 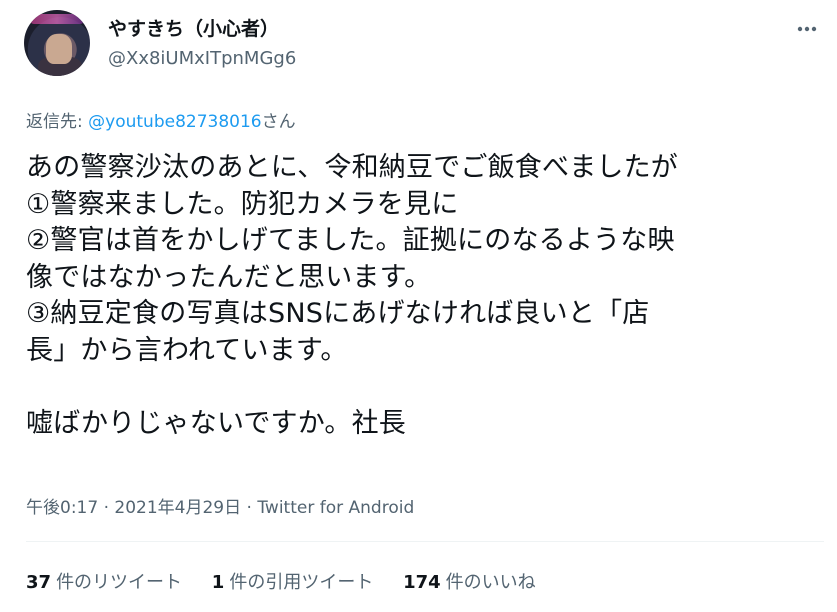 What do you see at coordinates (119, 582) in the screenshot?
I see `retweets-label: 件のリツイート` at bounding box center [119, 582].